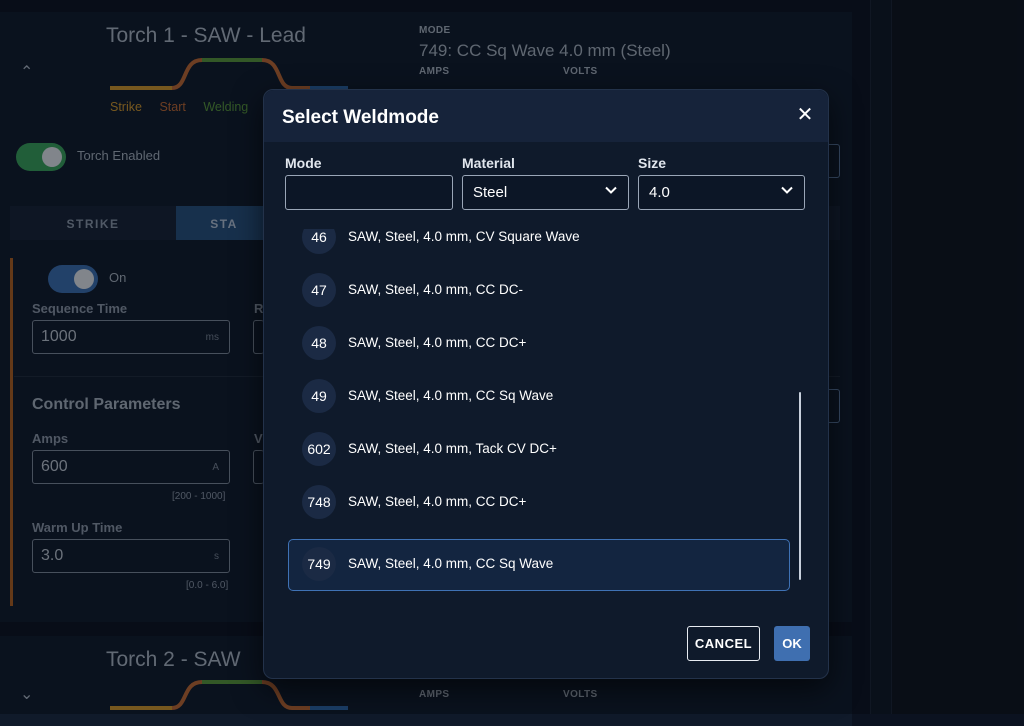  Describe the element at coordinates (303, 163) in the screenshot. I see `mode-filter-label: Mode` at that location.